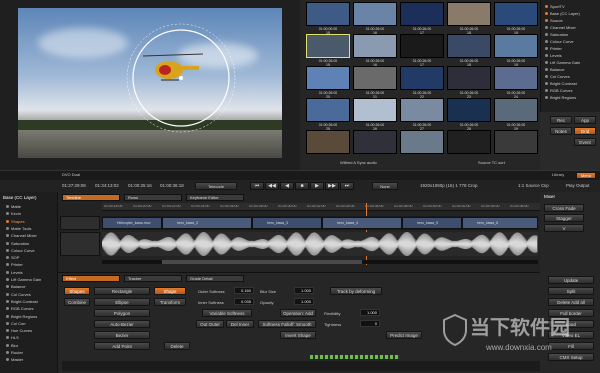 The image size is (600, 373). Describe the element at coordinates (564, 218) in the screenshot. I see `stagger-button: Stagger` at that location.